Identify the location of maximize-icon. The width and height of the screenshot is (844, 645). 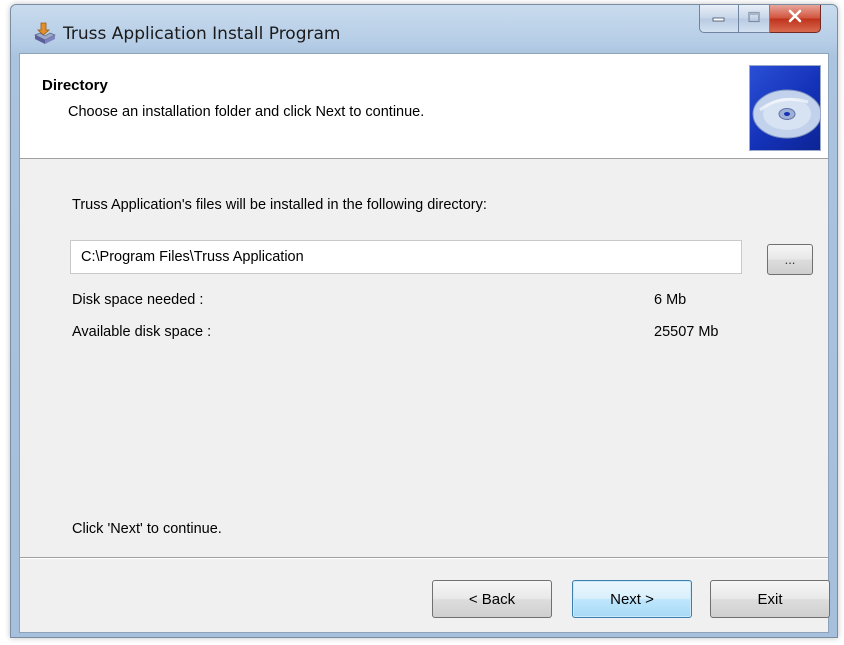
(754, 19).